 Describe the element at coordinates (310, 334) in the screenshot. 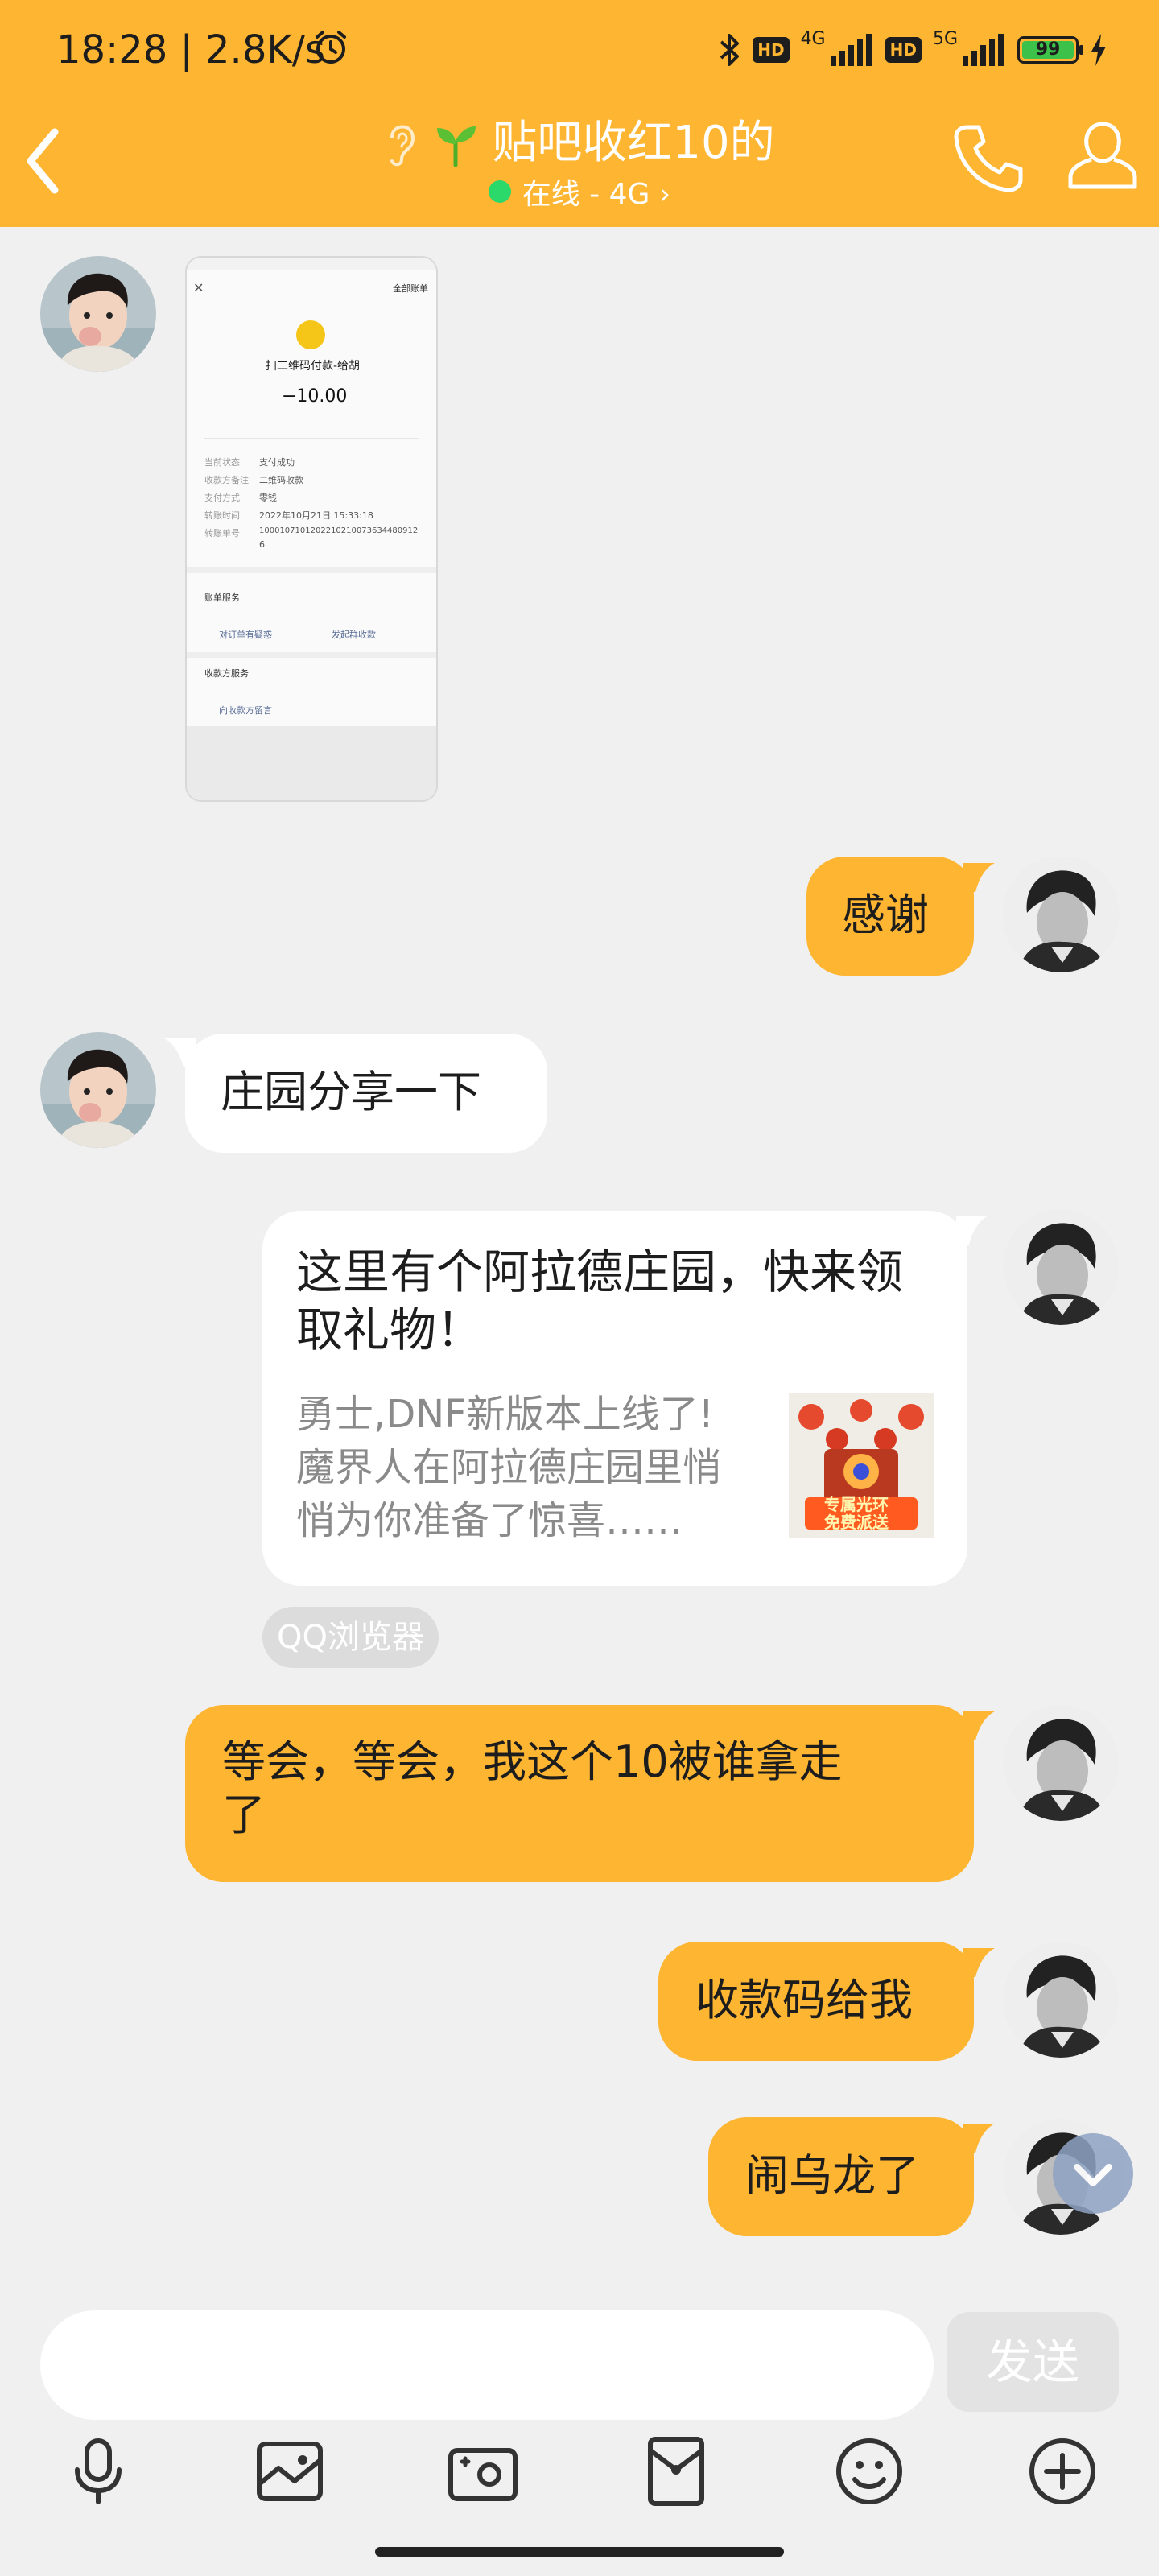

I see `mini-payee-icon` at that location.